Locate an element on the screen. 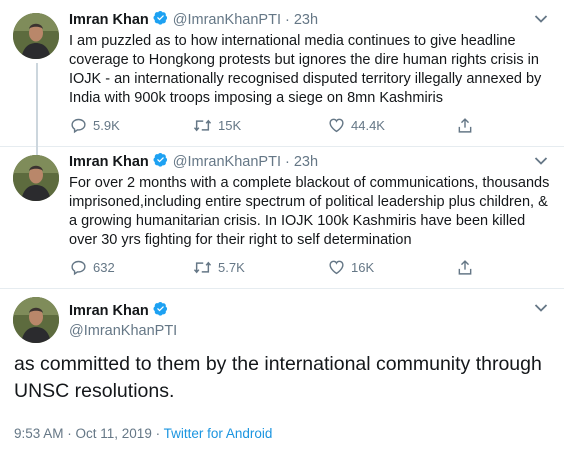  retweet-button: 5.7K is located at coordinates (219, 267).